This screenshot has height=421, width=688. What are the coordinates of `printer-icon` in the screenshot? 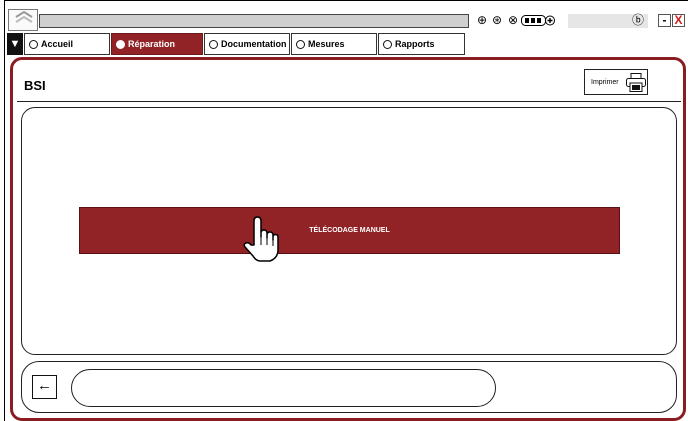 It's located at (636, 82).